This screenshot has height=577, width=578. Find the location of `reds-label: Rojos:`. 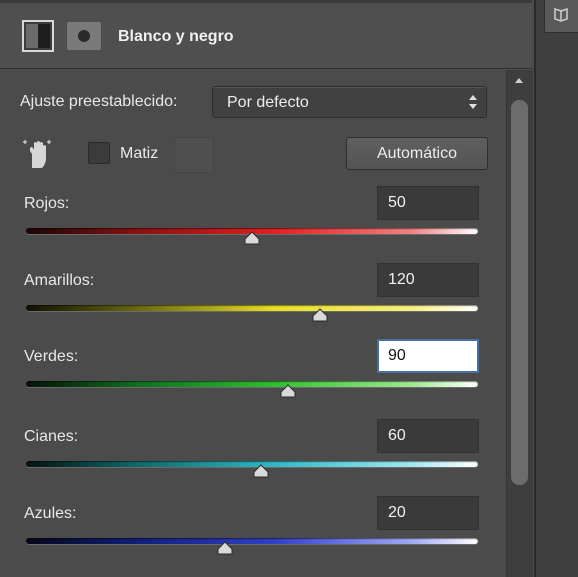

reds-label: Rojos: is located at coordinates (47, 203).